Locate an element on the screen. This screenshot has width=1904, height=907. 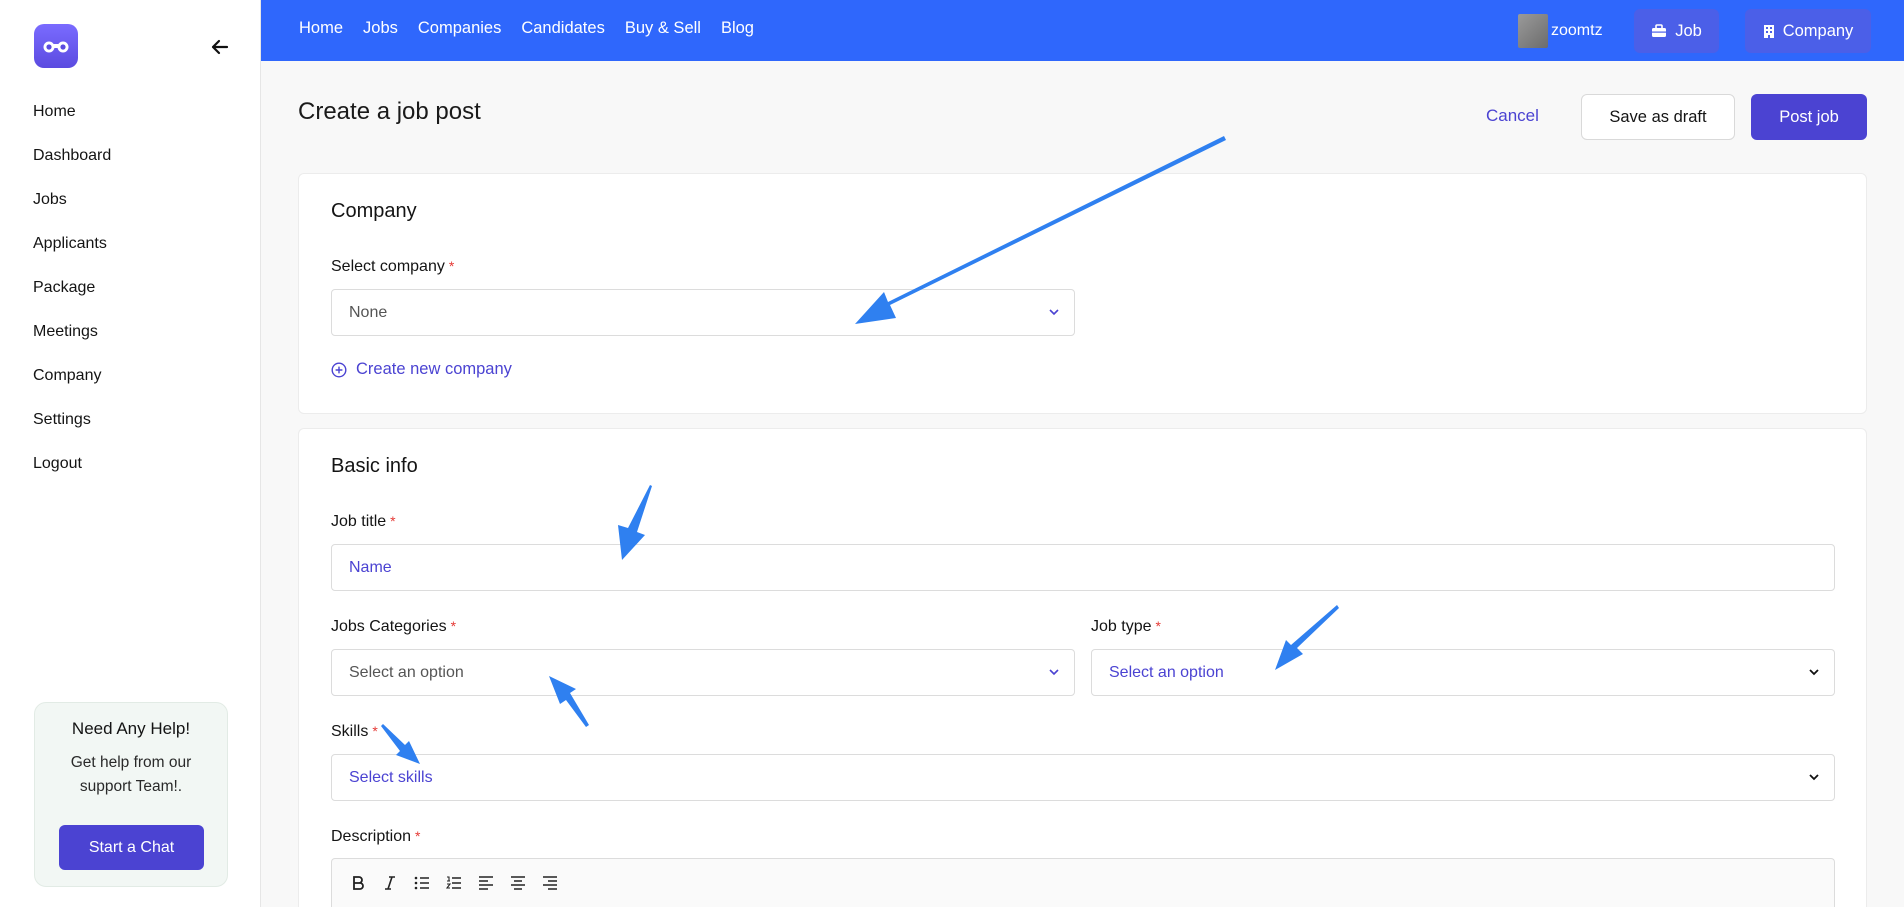
sidebar-item-dashboard: Dashboard is located at coordinates (72, 166).